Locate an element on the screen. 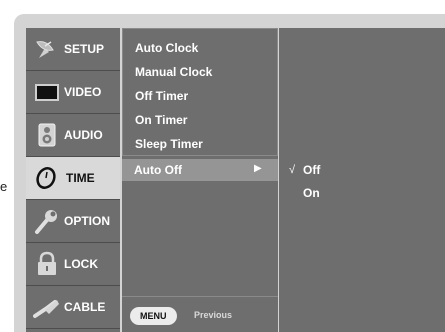  menu-item-auto-off-label: Auto Off is located at coordinates (158, 170).